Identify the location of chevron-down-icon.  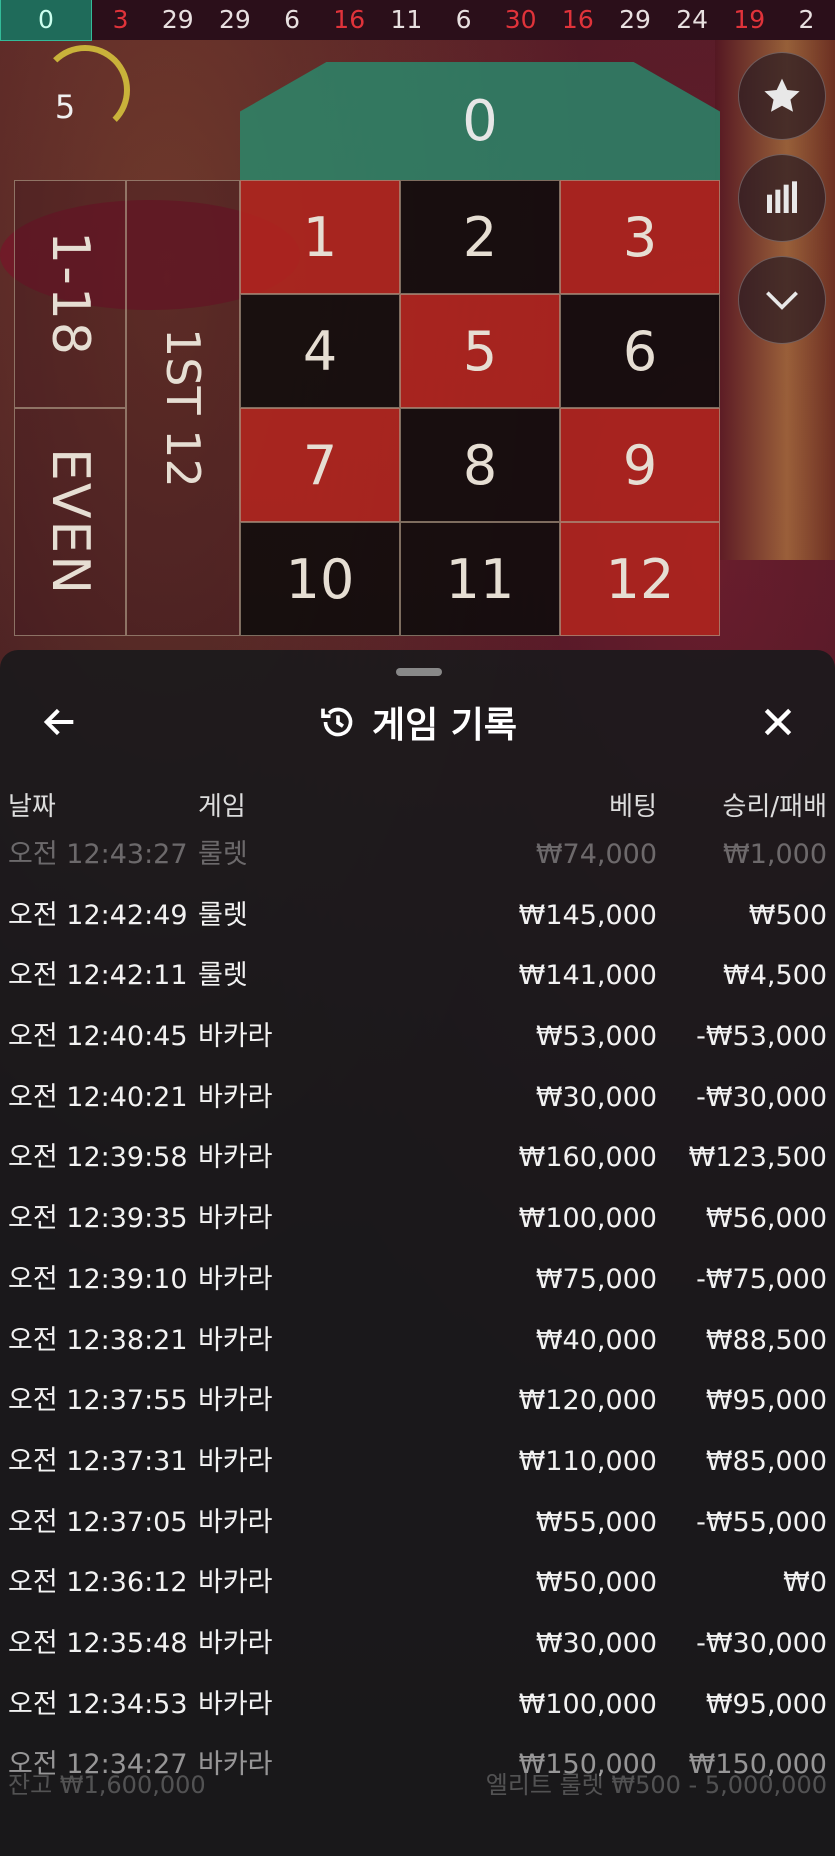
(782, 300).